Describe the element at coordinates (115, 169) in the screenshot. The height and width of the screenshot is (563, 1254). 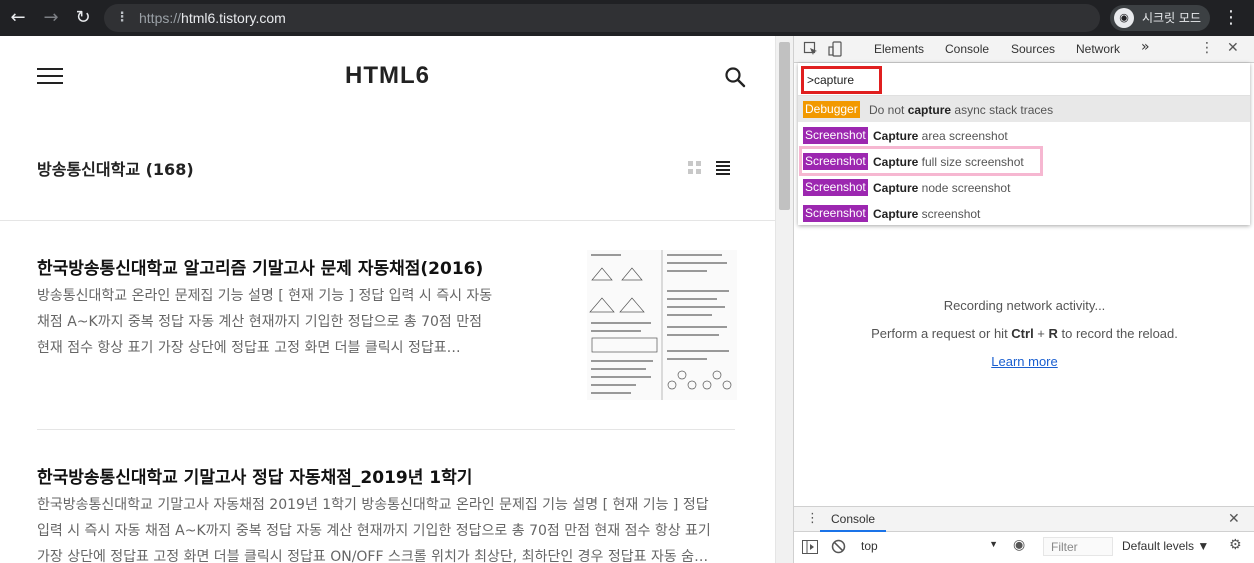
I see `category-title: 방송통신대학교 (168)` at that location.